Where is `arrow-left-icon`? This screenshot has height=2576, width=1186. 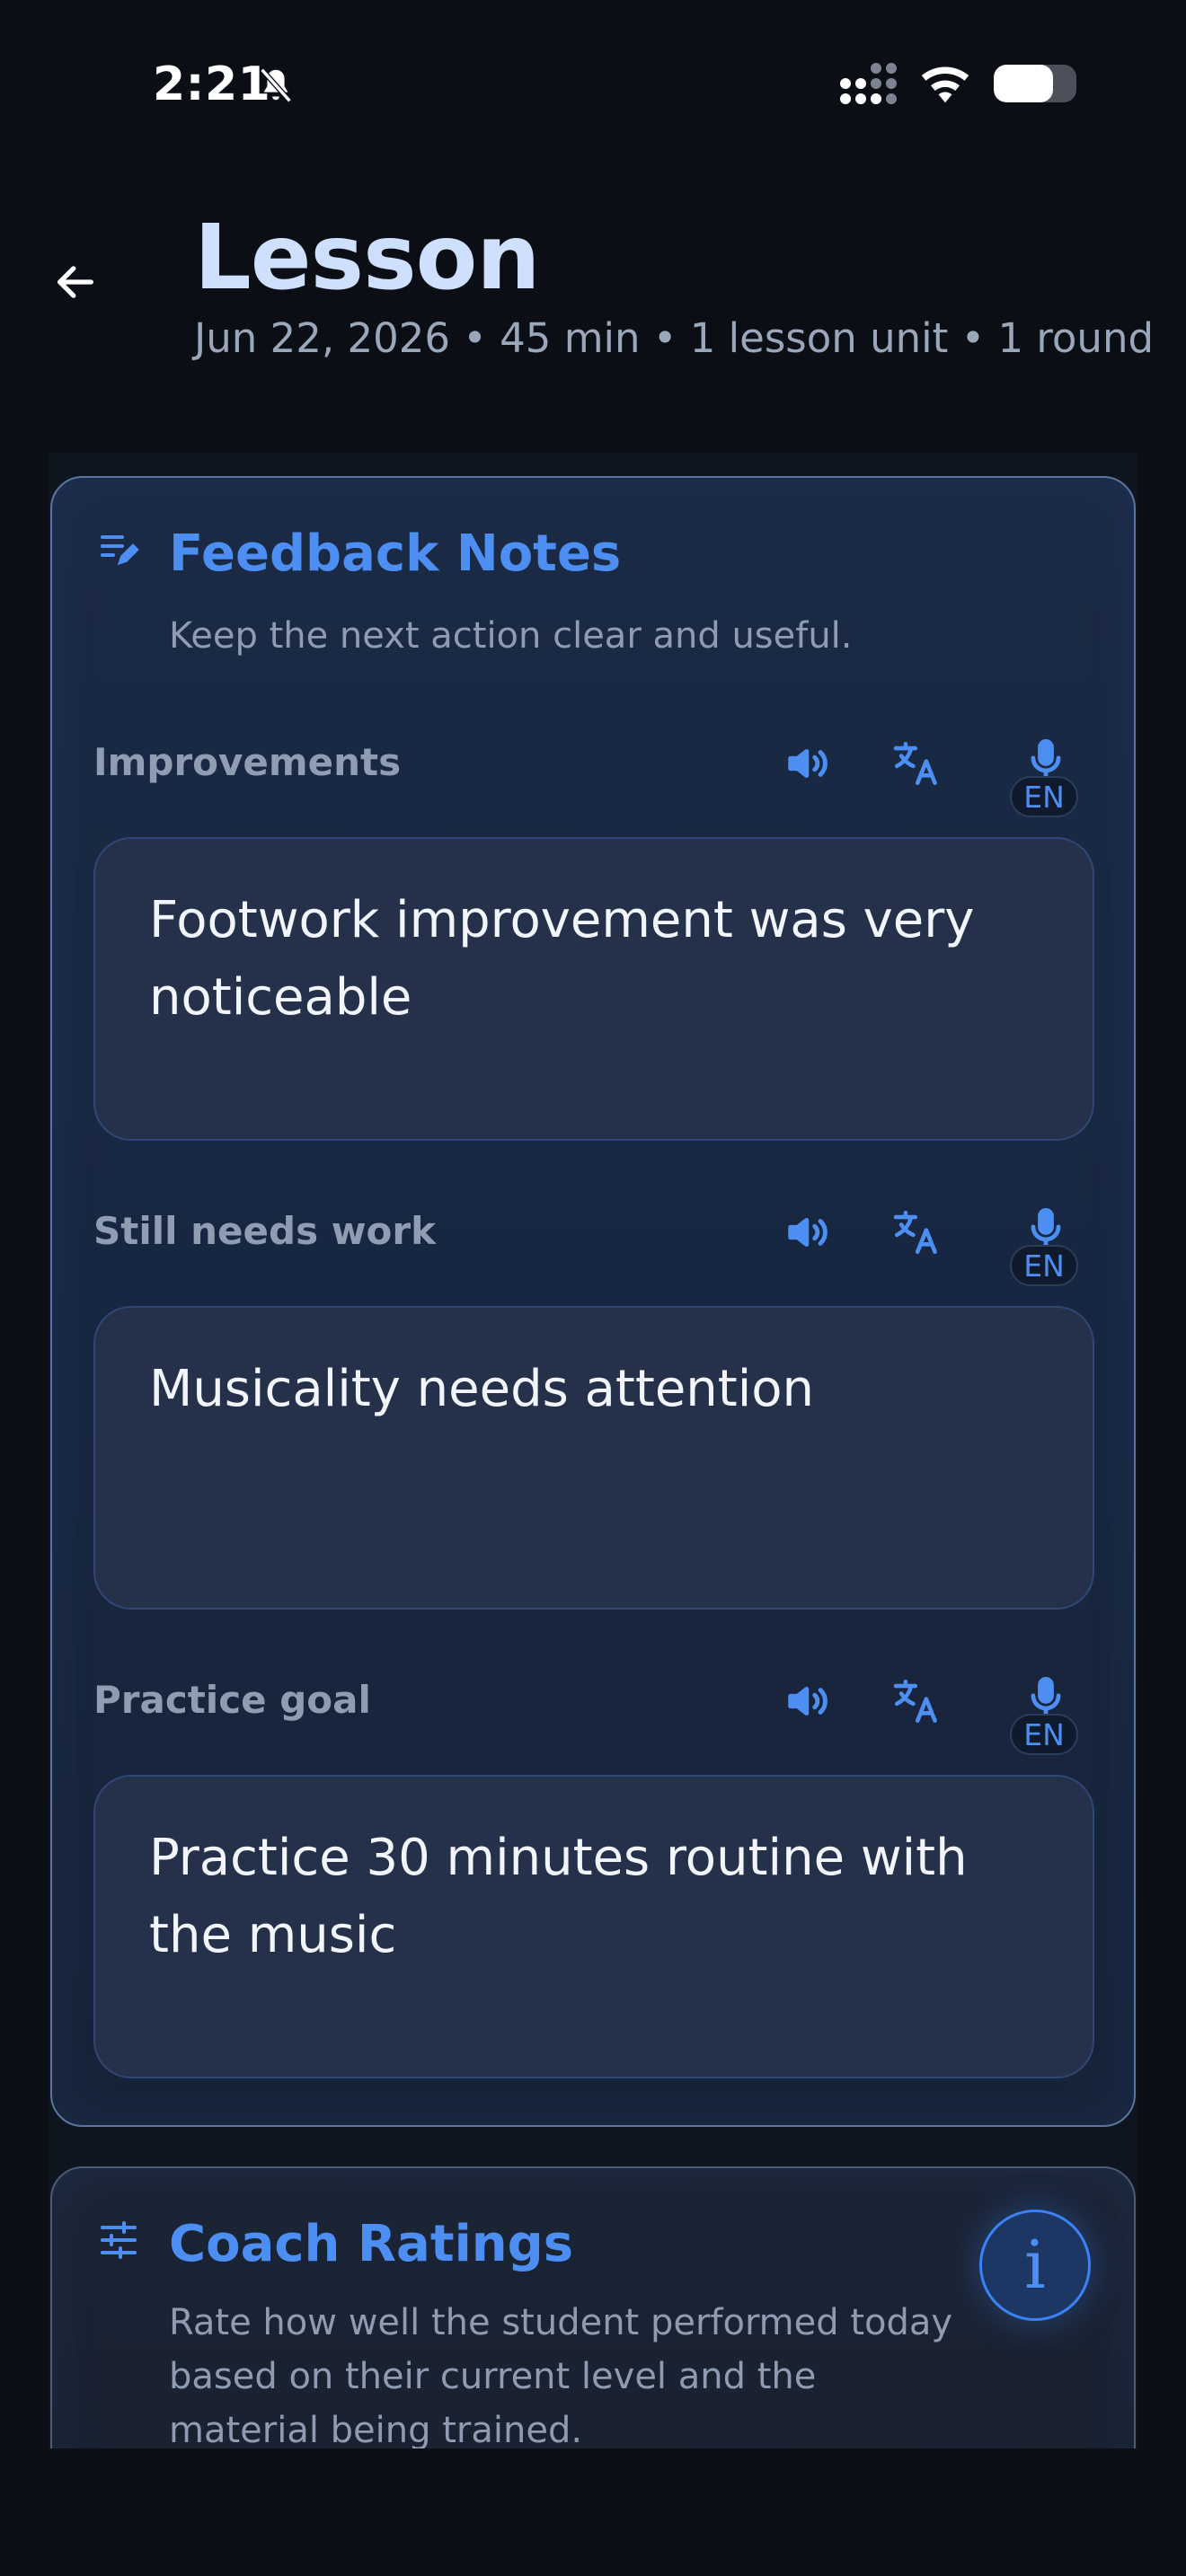 arrow-left-icon is located at coordinates (75, 282).